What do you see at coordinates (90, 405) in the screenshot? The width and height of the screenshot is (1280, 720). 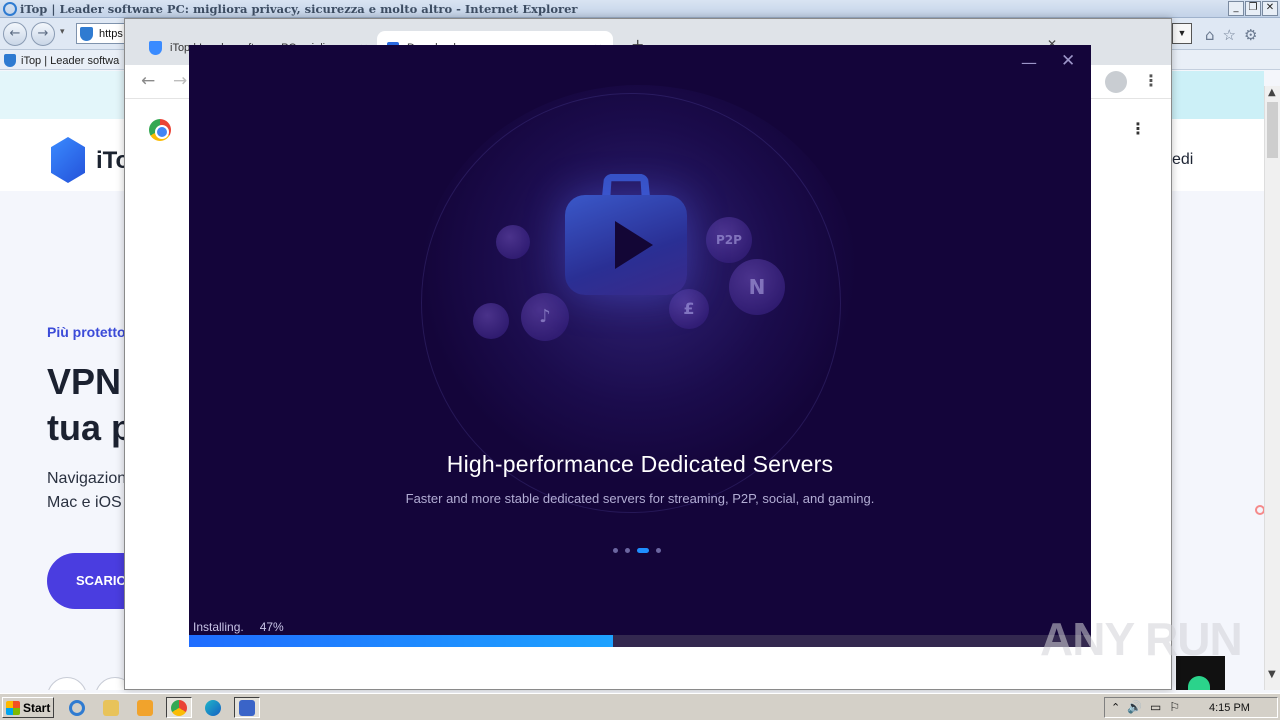 I see `hero-headline: VPN tua p` at bounding box center [90, 405].